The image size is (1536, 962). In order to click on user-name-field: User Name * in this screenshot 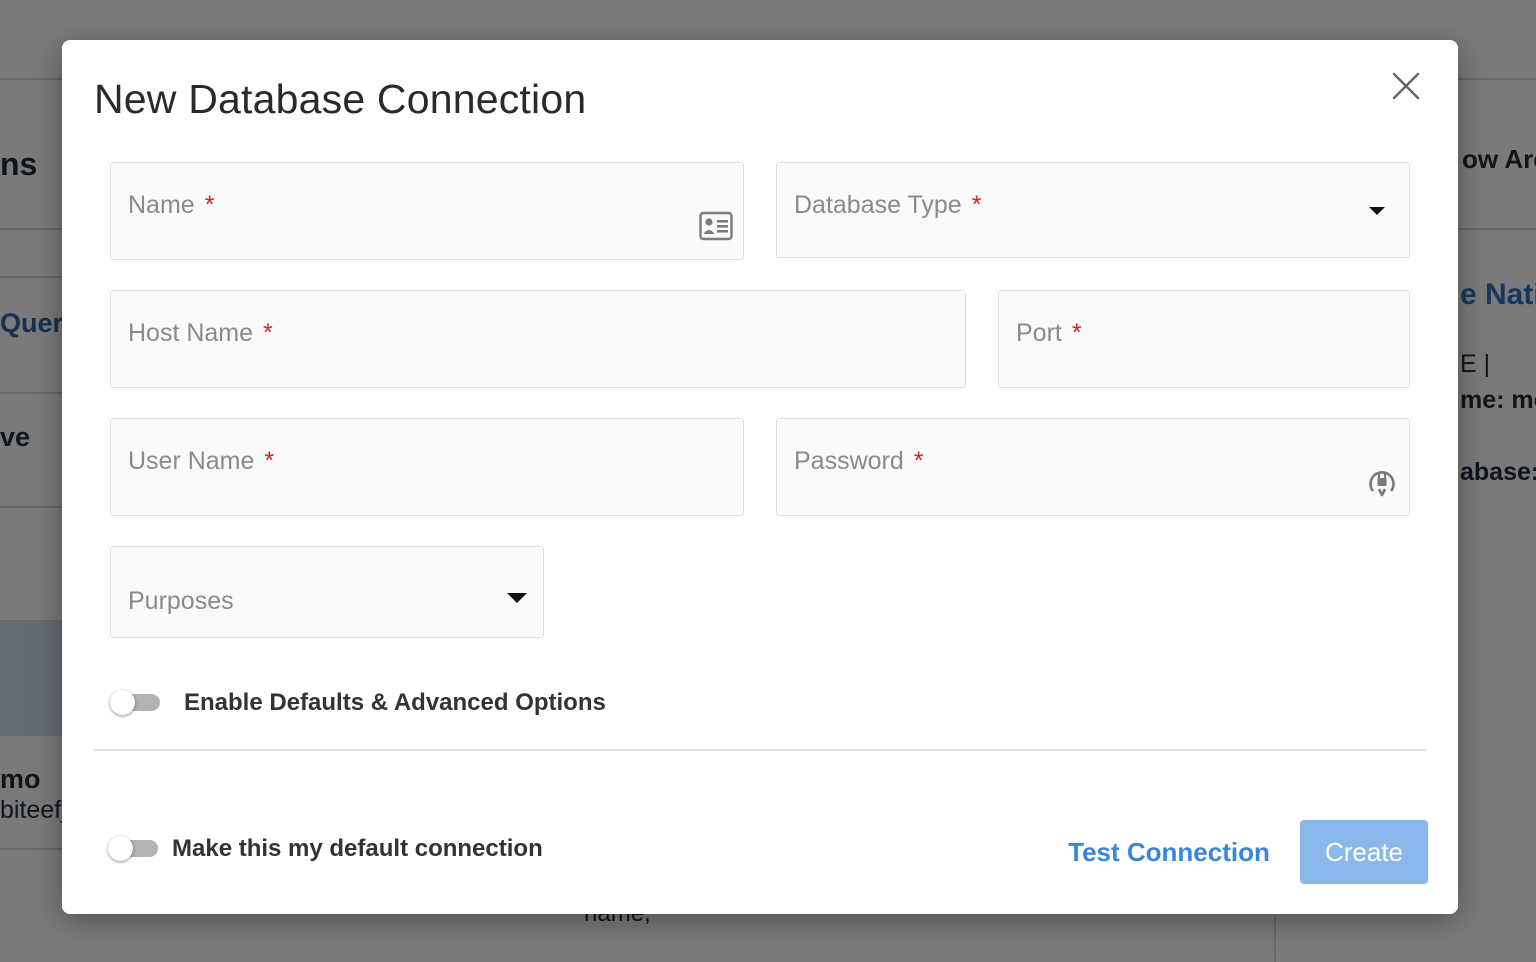, I will do `click(427, 467)`.